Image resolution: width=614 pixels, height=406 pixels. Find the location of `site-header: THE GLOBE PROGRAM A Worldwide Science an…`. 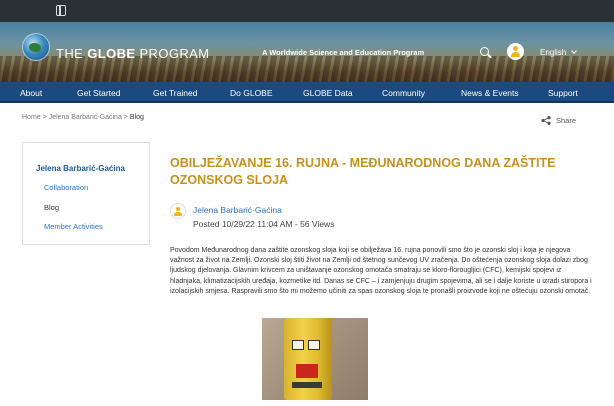

site-header: THE GLOBE PROGRAM A Worldwide Science an… is located at coordinates (307, 52).